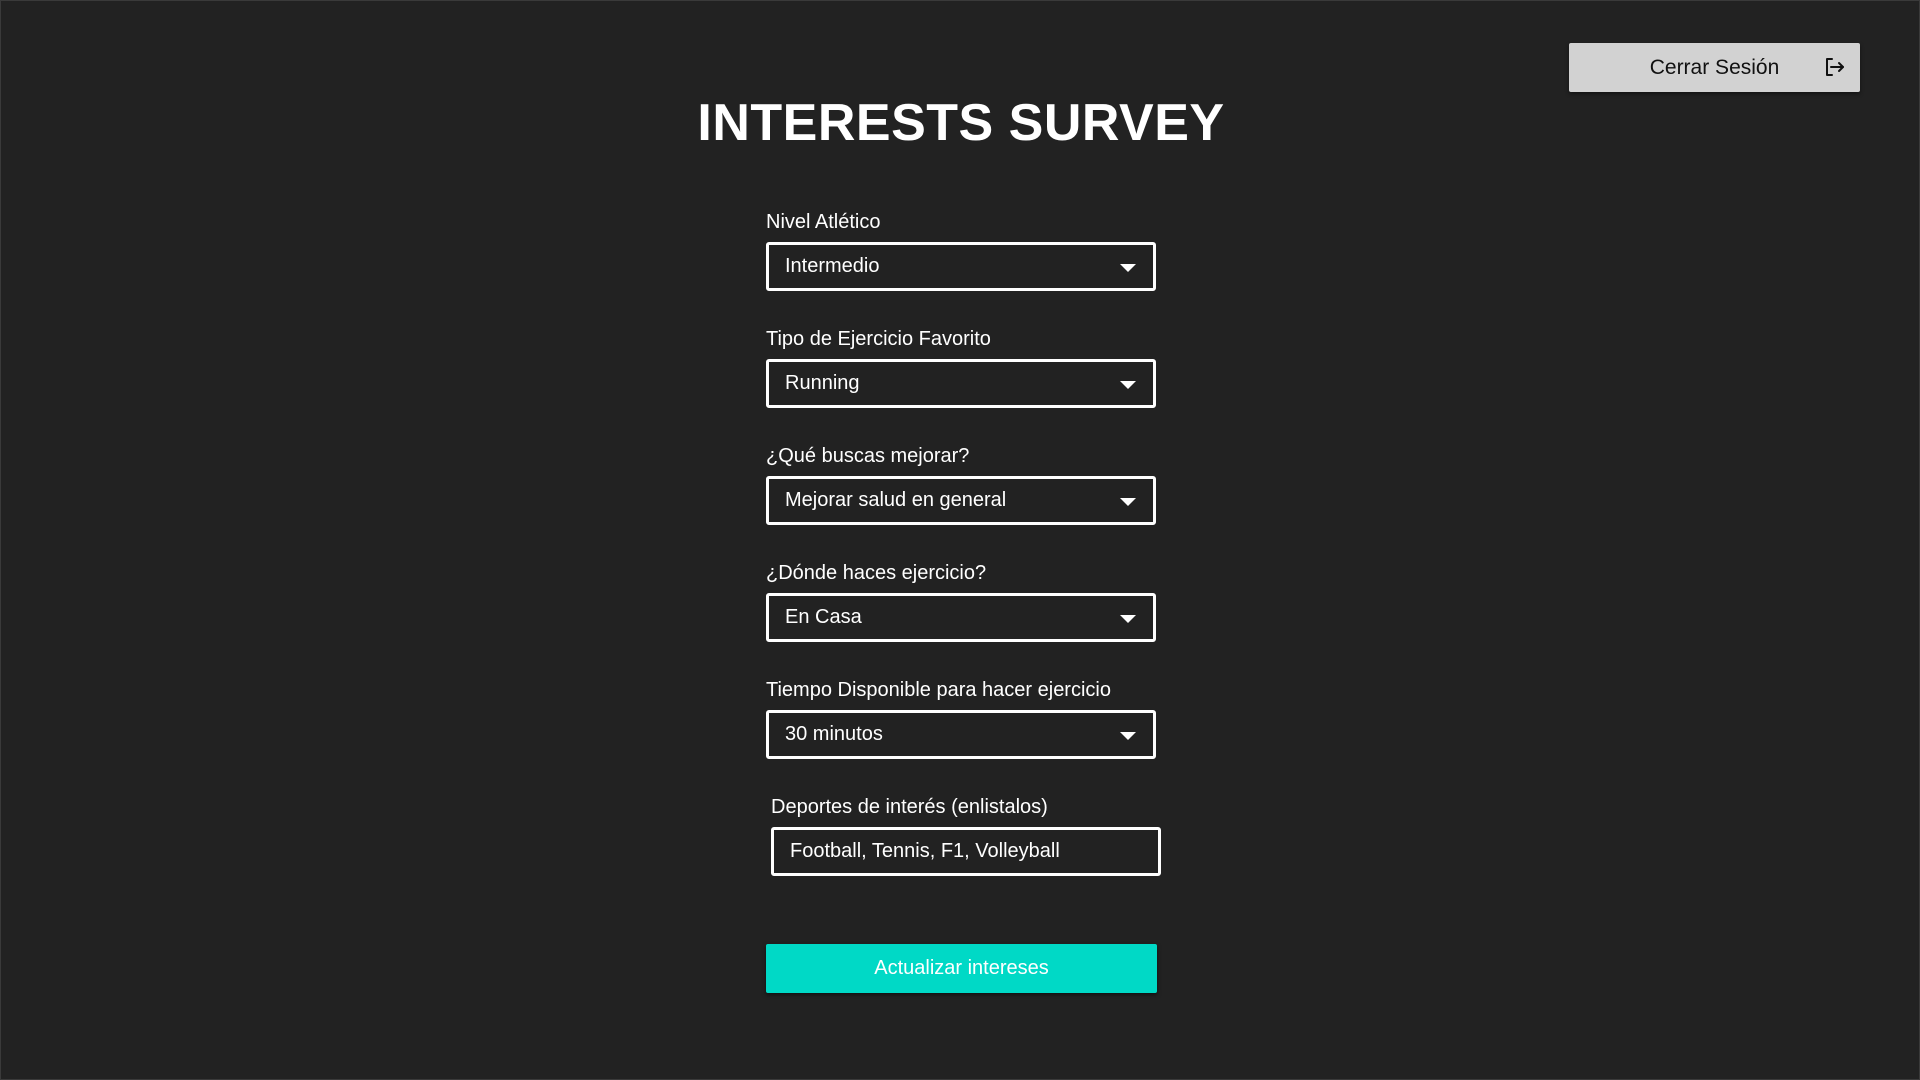 The height and width of the screenshot is (1080, 1920). What do you see at coordinates (832, 266) in the screenshot?
I see `athletic-level-value: Intermedio` at bounding box center [832, 266].